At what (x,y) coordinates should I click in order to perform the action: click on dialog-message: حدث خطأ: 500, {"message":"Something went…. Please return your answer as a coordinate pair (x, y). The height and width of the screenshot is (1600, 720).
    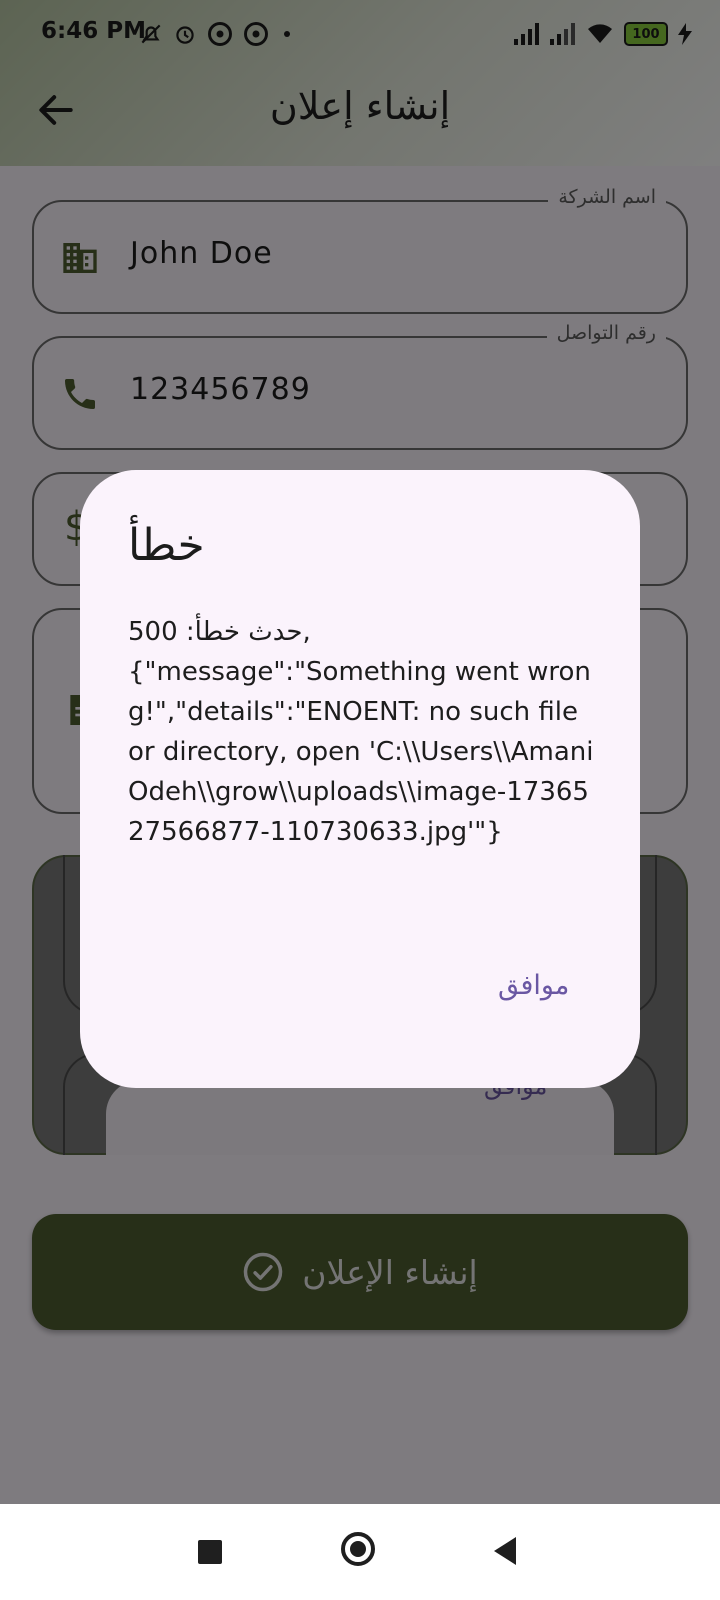
    Looking at the image, I should click on (361, 732).